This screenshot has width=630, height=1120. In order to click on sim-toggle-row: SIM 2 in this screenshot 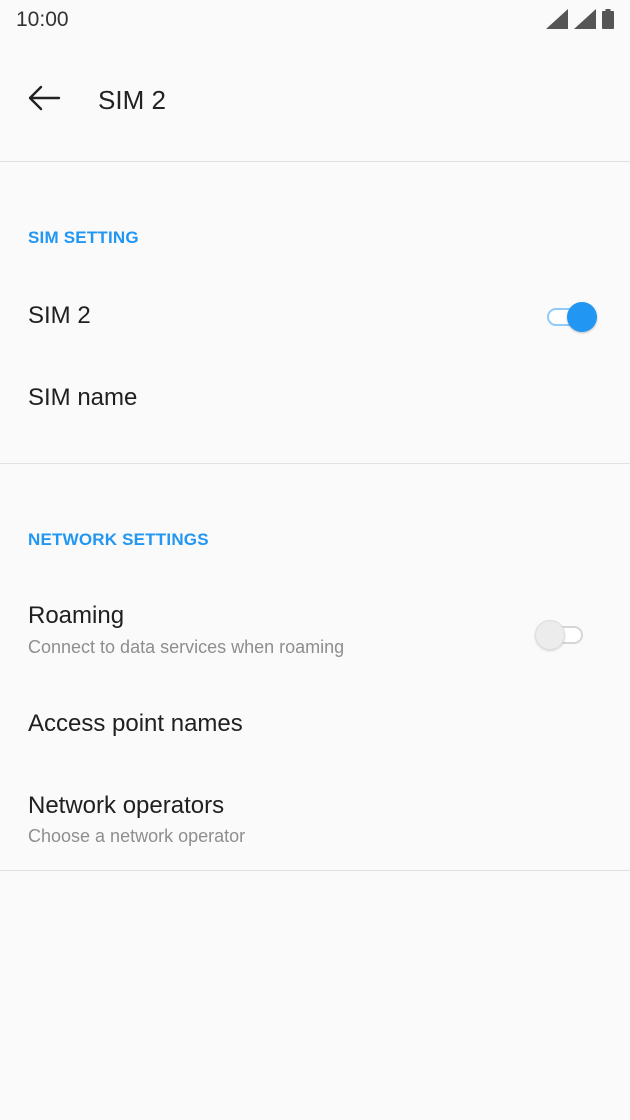, I will do `click(315, 316)`.